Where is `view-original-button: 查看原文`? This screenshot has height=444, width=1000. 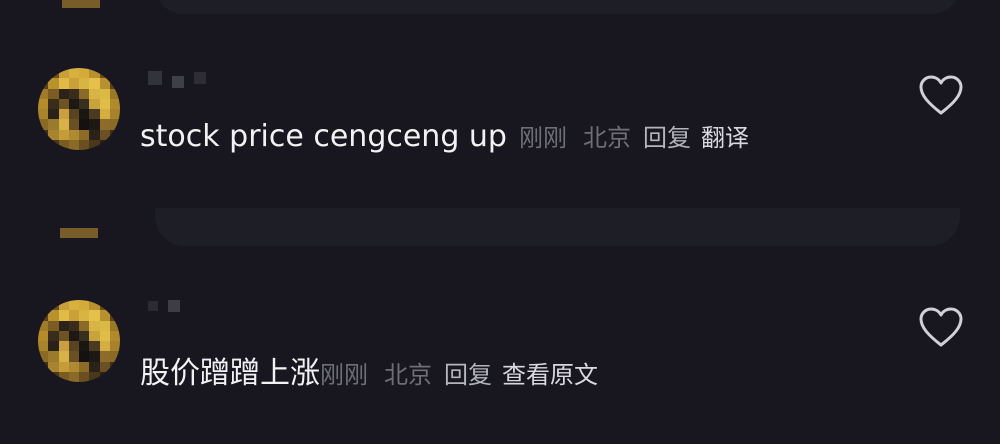
view-original-button: 查看原文 is located at coordinates (550, 372).